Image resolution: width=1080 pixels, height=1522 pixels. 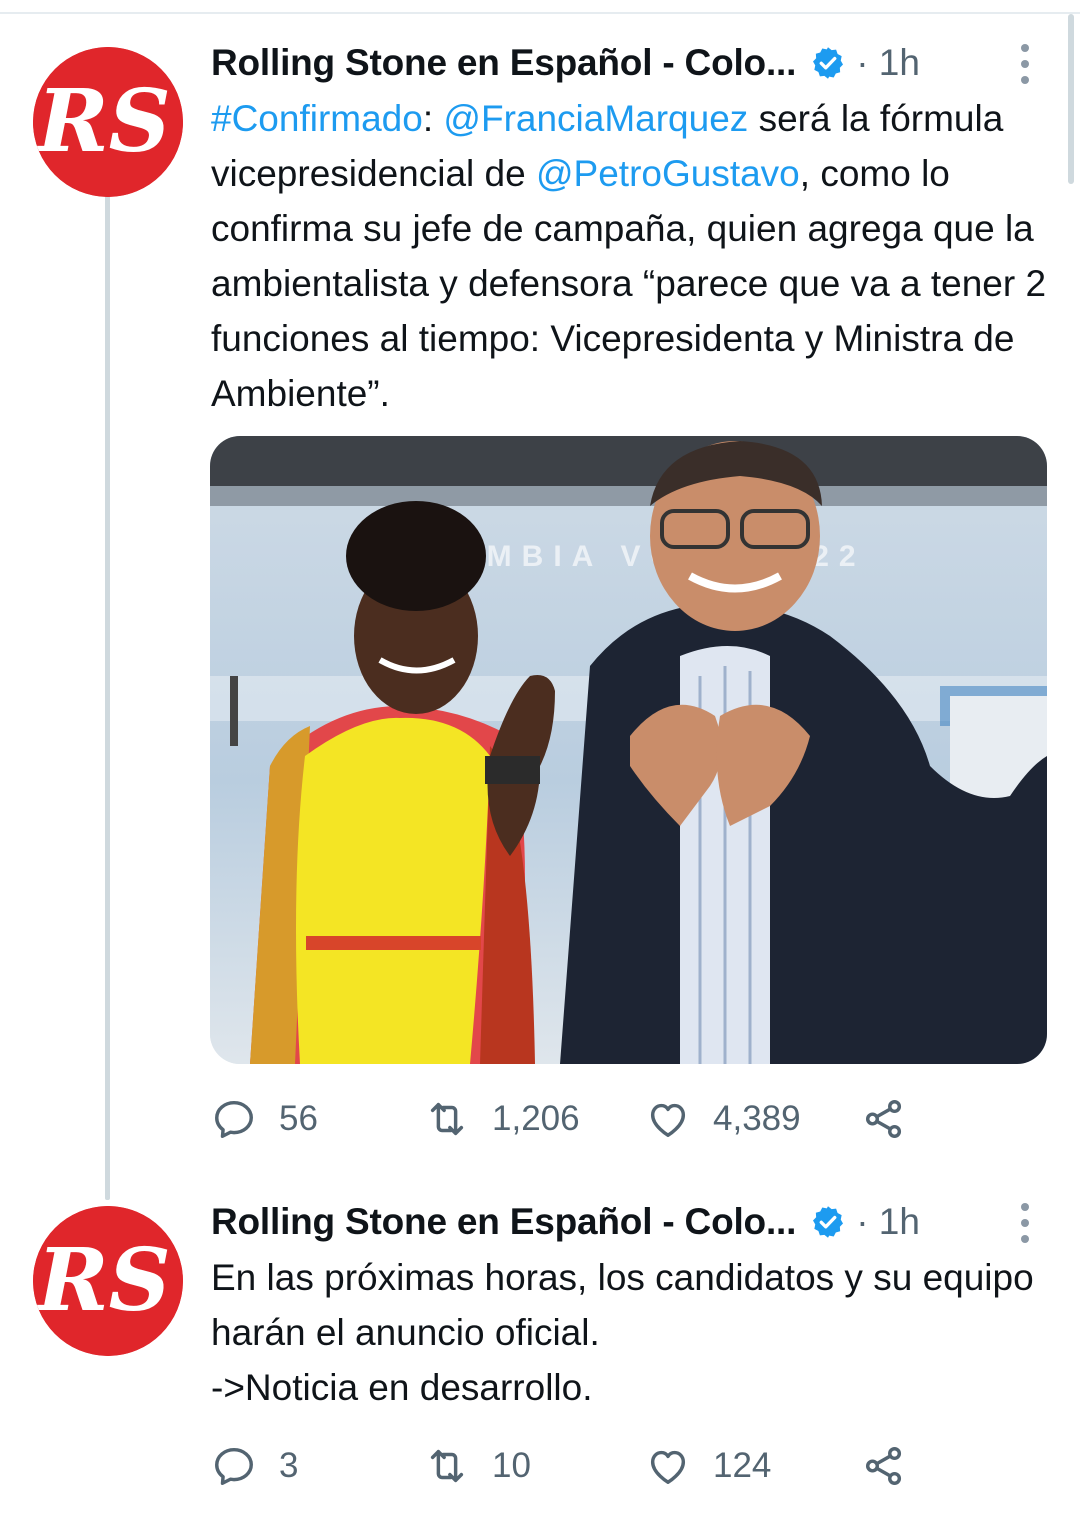 I want to click on mention-link: @PetroGustavo, so click(x=668, y=173).